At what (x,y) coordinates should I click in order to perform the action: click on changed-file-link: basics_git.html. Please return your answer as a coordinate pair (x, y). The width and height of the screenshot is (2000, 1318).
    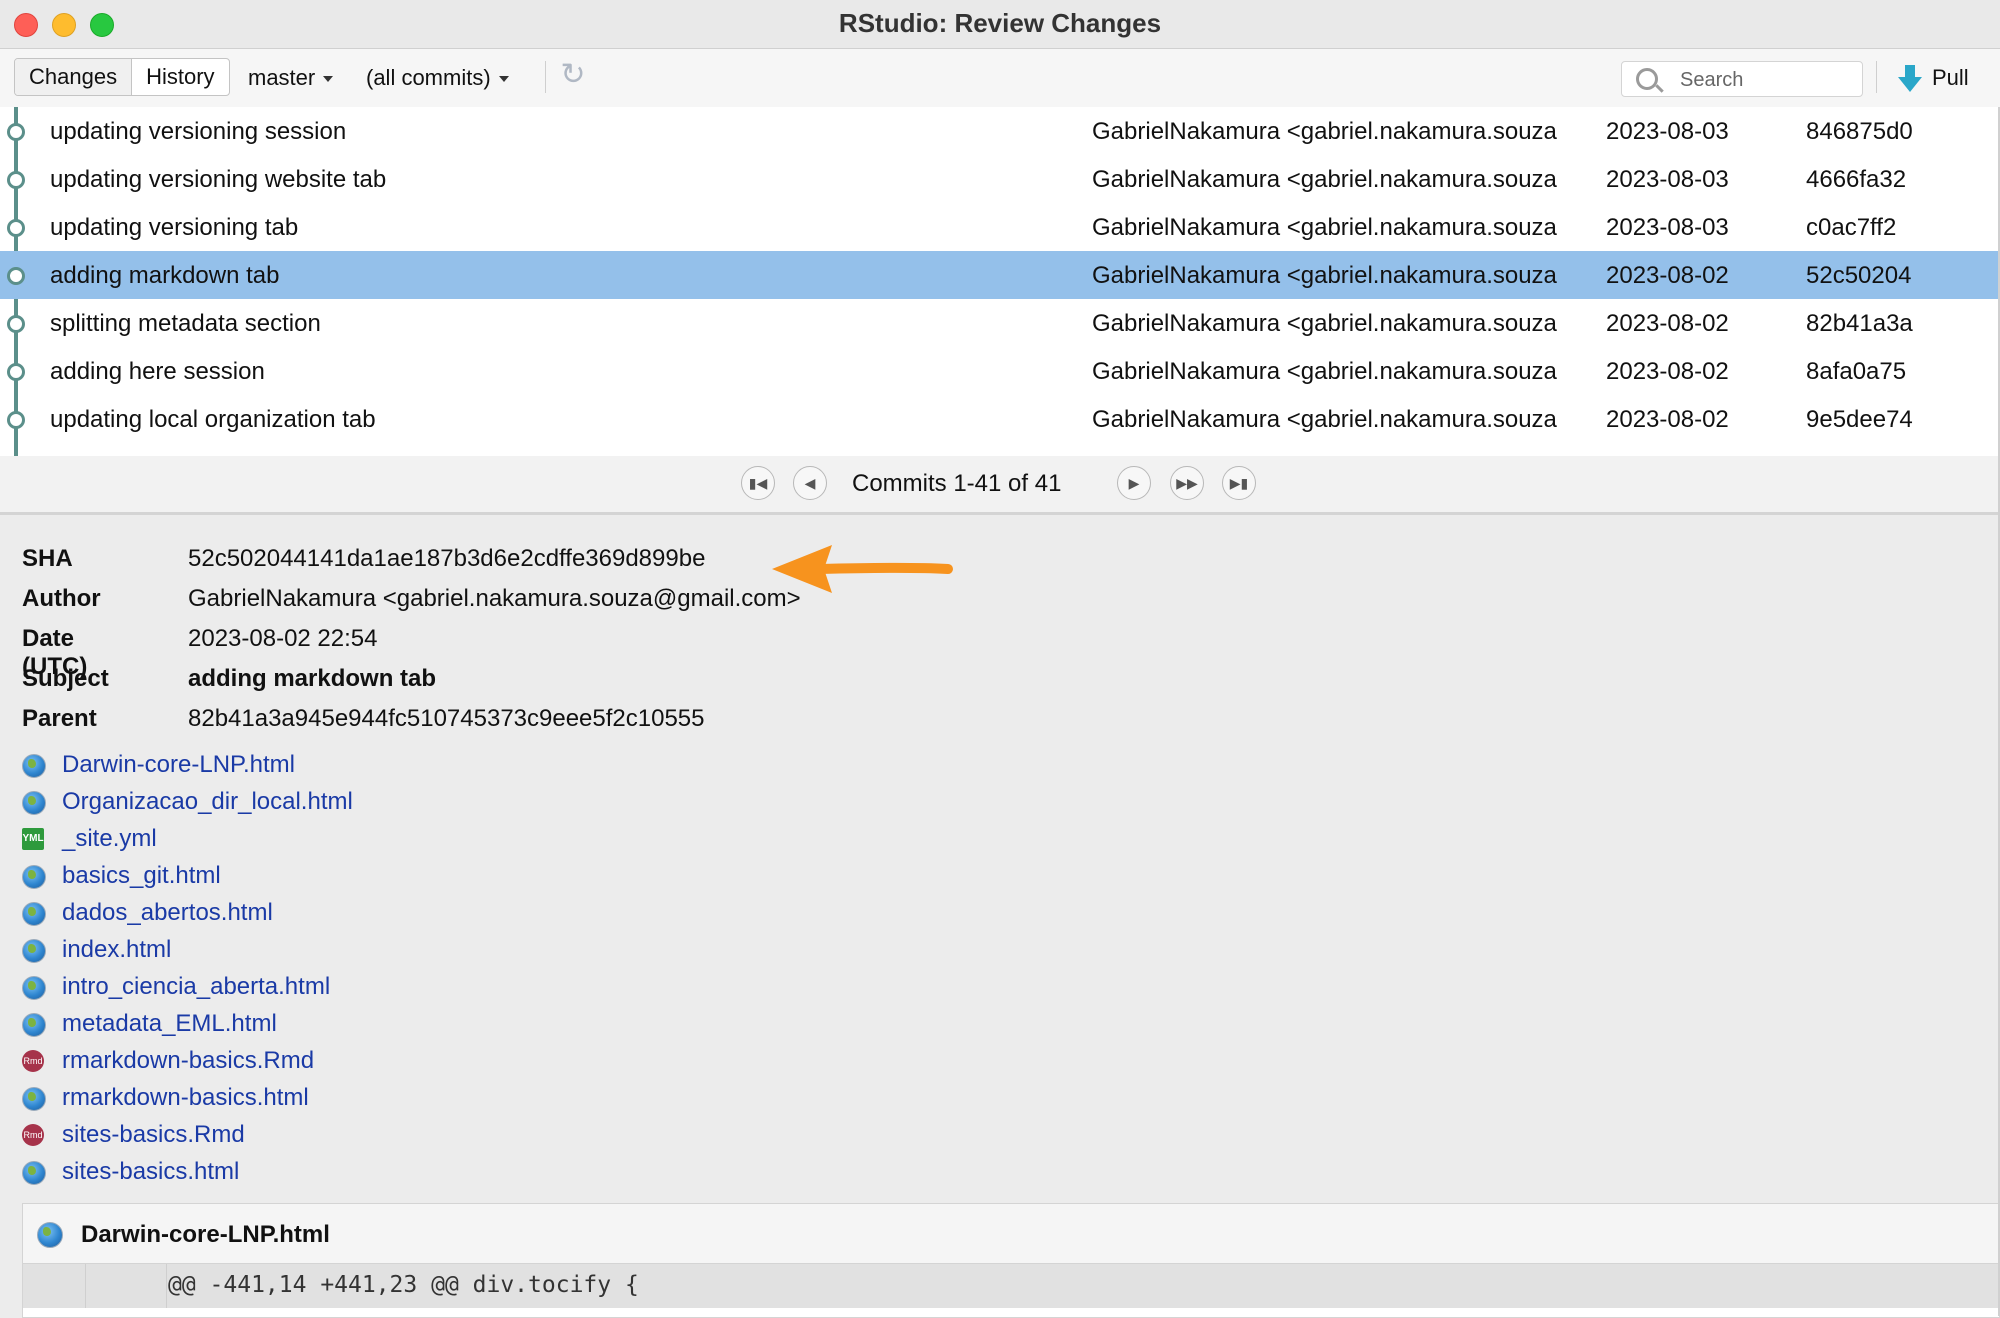
    Looking at the image, I should click on (141, 876).